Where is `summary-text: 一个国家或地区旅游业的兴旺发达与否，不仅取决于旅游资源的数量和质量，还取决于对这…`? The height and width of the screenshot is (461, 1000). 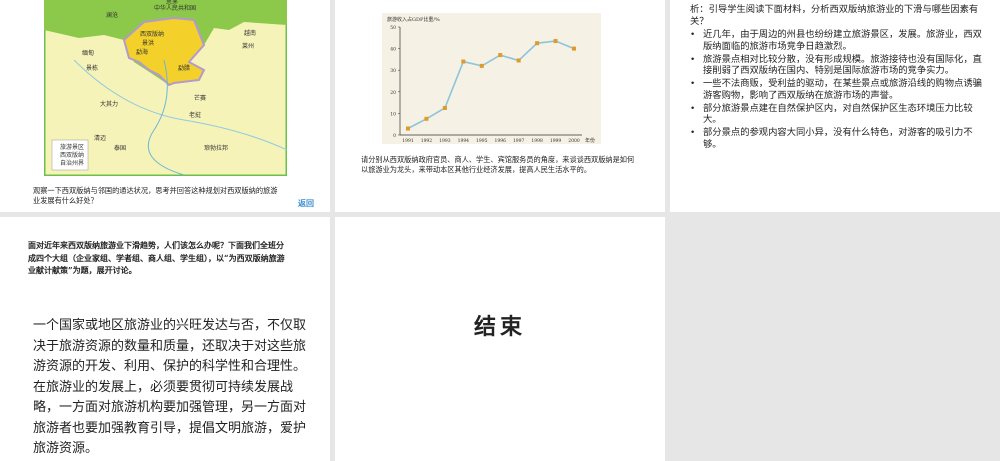
summary-text: 一个国家或地区旅游业的兴旺发达与否，不仅取决于旅游资源的数量和质量，还取决于对这… is located at coordinates (170, 387).